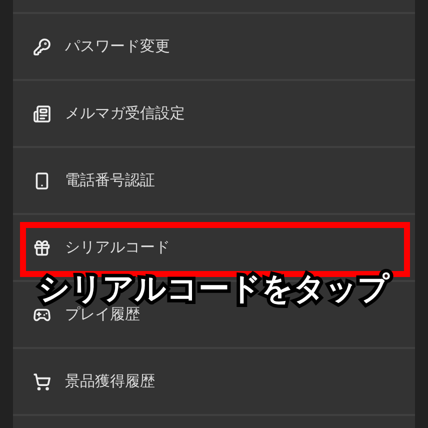 This screenshot has height=428, width=428. Describe the element at coordinates (125, 113) in the screenshot. I see `menu-label: メルマガ受信設定` at that location.